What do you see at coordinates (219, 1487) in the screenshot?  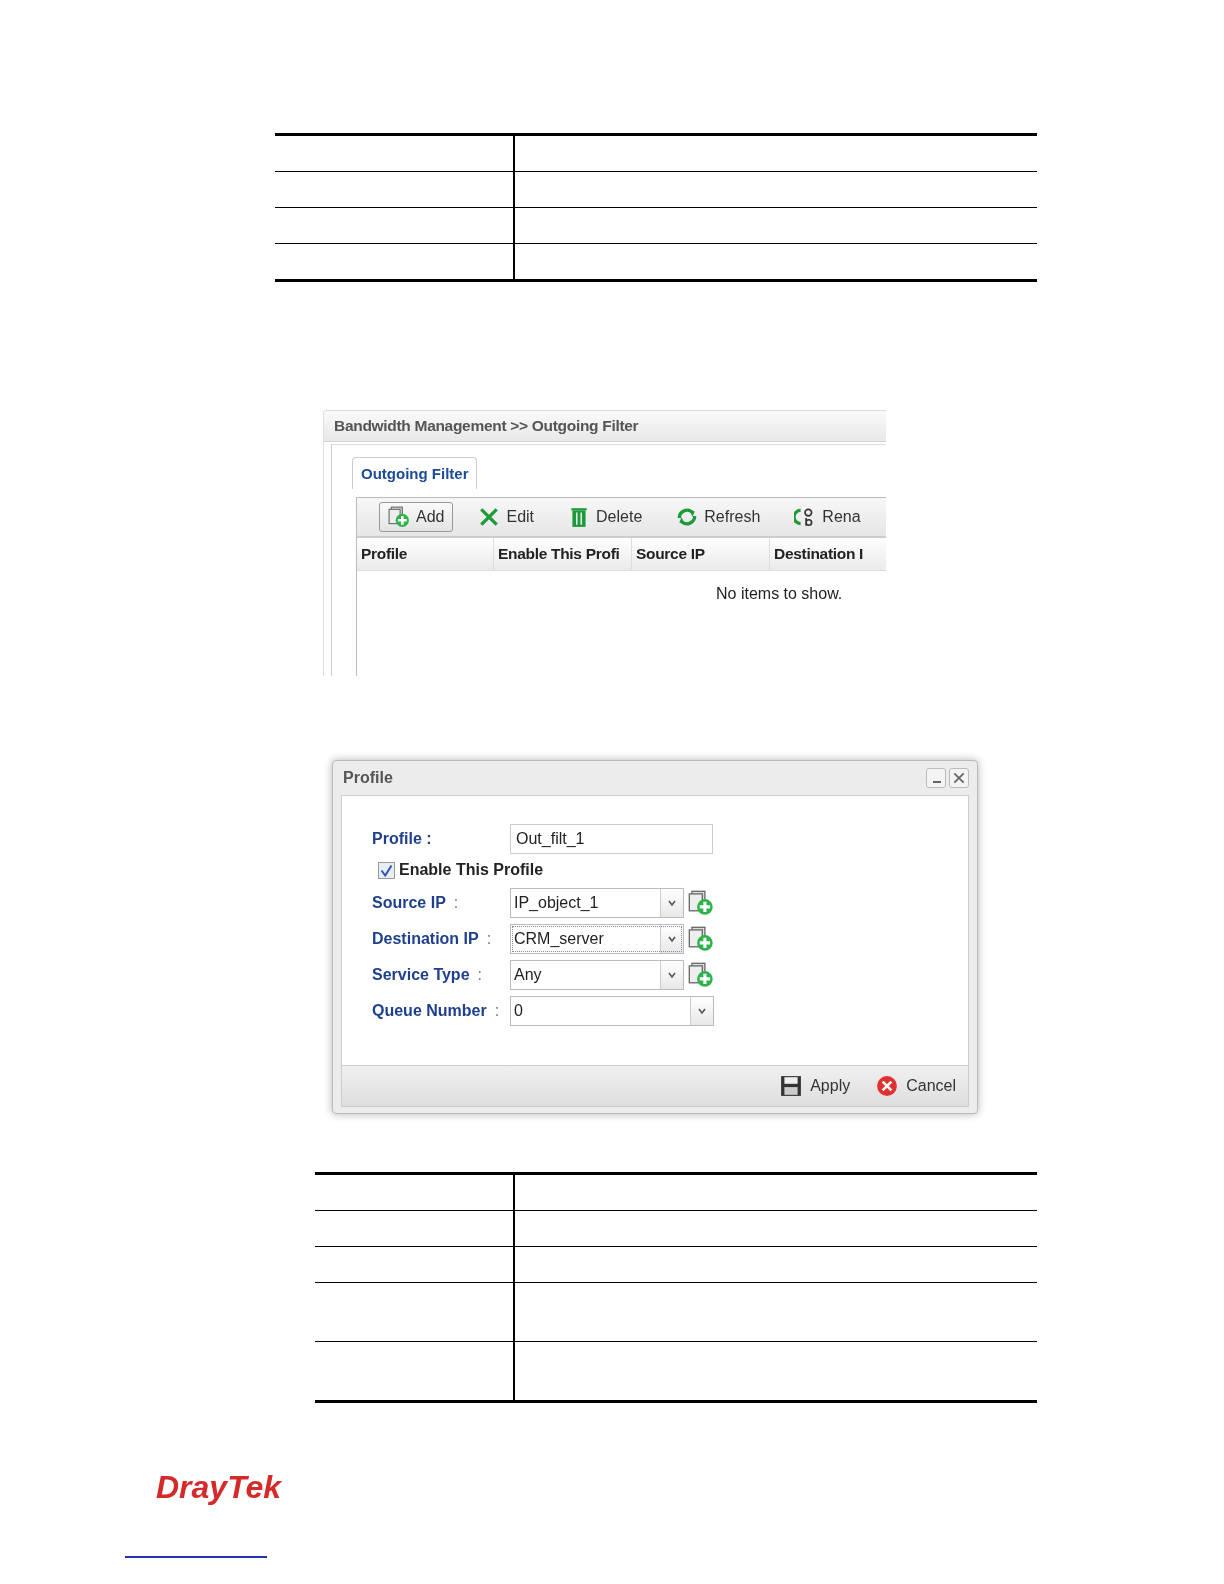 I see `logo: DrayTek` at bounding box center [219, 1487].